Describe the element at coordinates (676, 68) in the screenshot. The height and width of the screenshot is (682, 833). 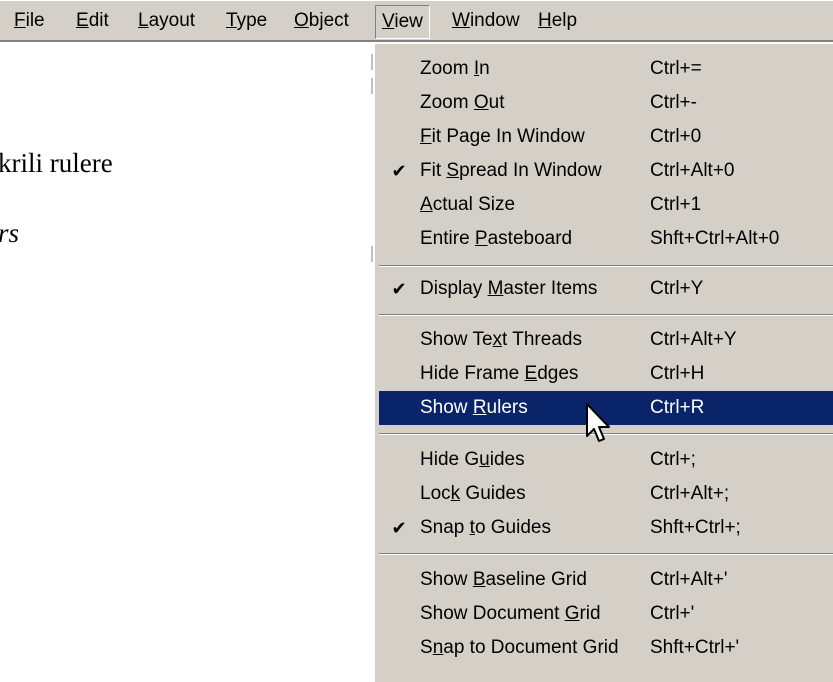
I see `menu-item-shortcut: Ctrl+=` at that location.